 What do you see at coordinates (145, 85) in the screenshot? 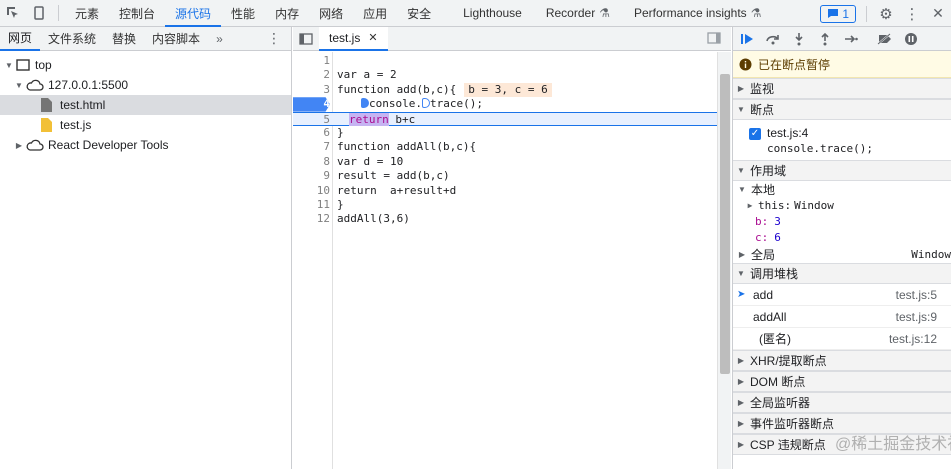
I see `tree-item-origin: ▼ 127.0.0.1:5500` at bounding box center [145, 85].